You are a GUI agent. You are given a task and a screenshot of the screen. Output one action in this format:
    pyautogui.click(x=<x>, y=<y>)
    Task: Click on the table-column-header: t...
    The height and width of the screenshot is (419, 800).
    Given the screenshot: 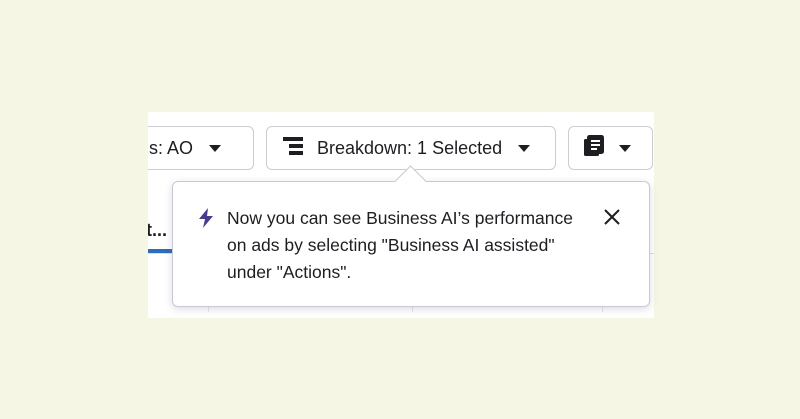 What is the action you would take?
    pyautogui.click(x=157, y=230)
    